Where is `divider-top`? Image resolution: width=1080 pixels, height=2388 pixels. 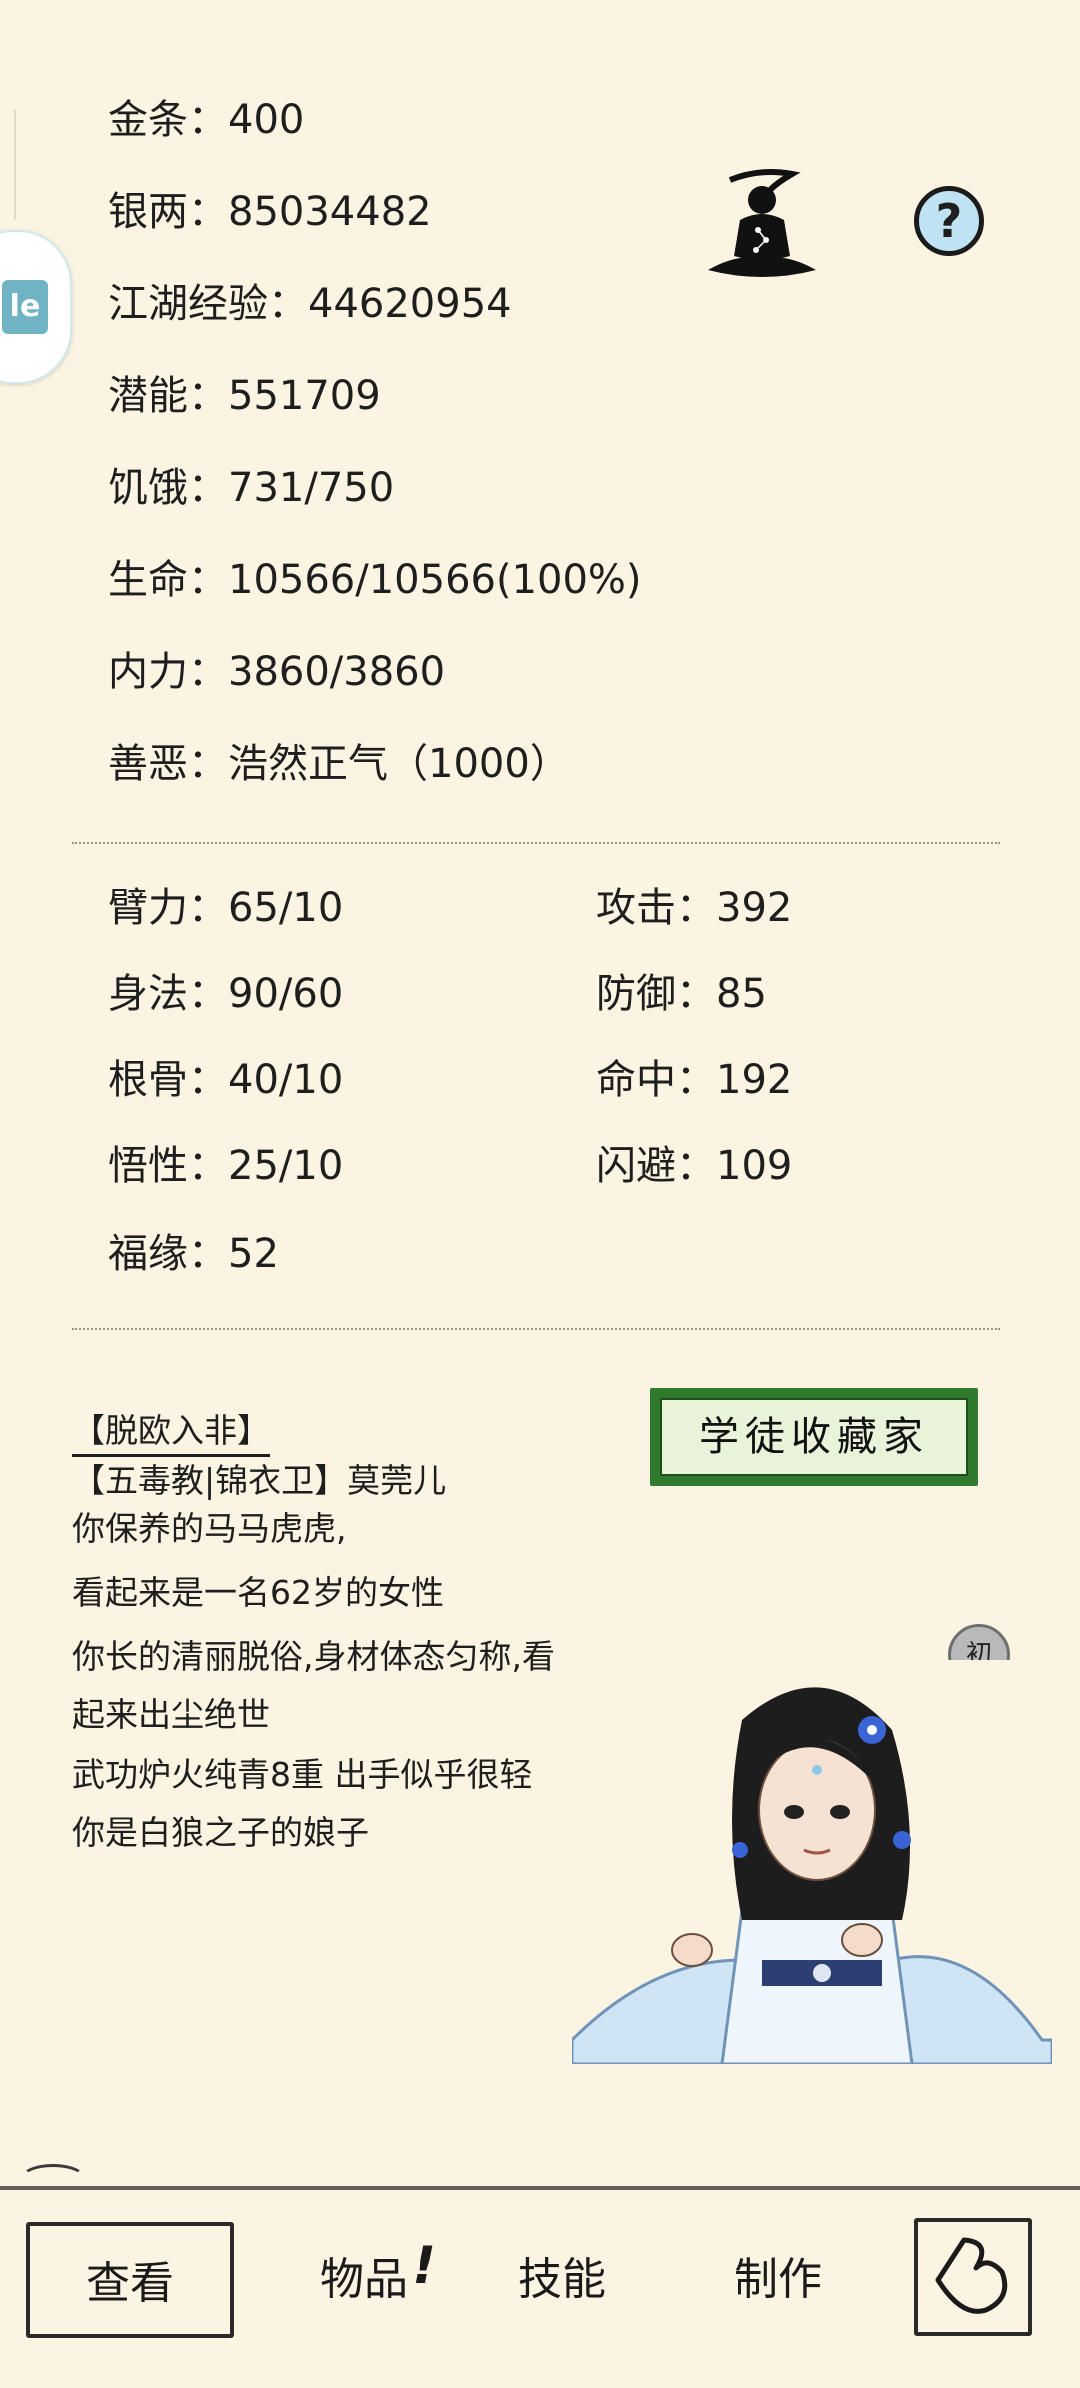 divider-top is located at coordinates (536, 843).